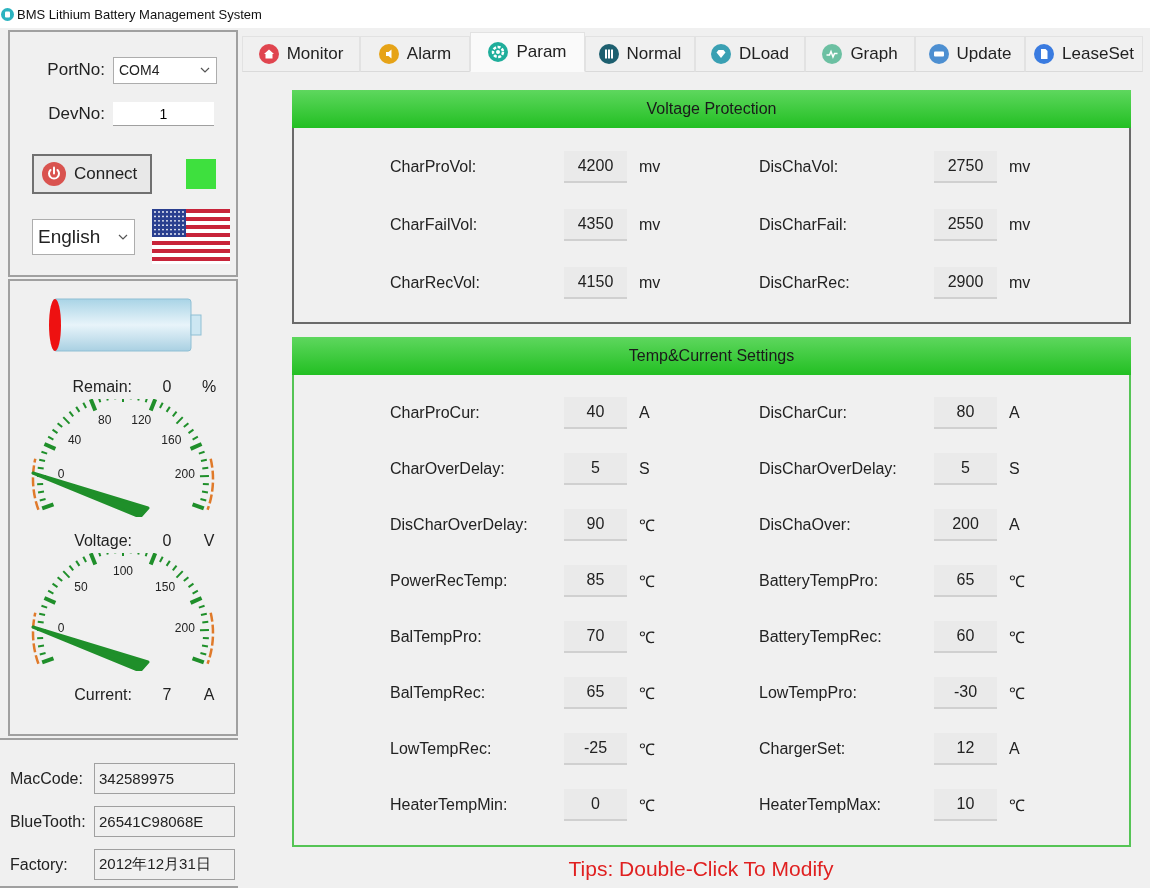 The height and width of the screenshot is (888, 1150). What do you see at coordinates (47, 778) in the screenshot?
I see `info-label: MacCode:` at bounding box center [47, 778].